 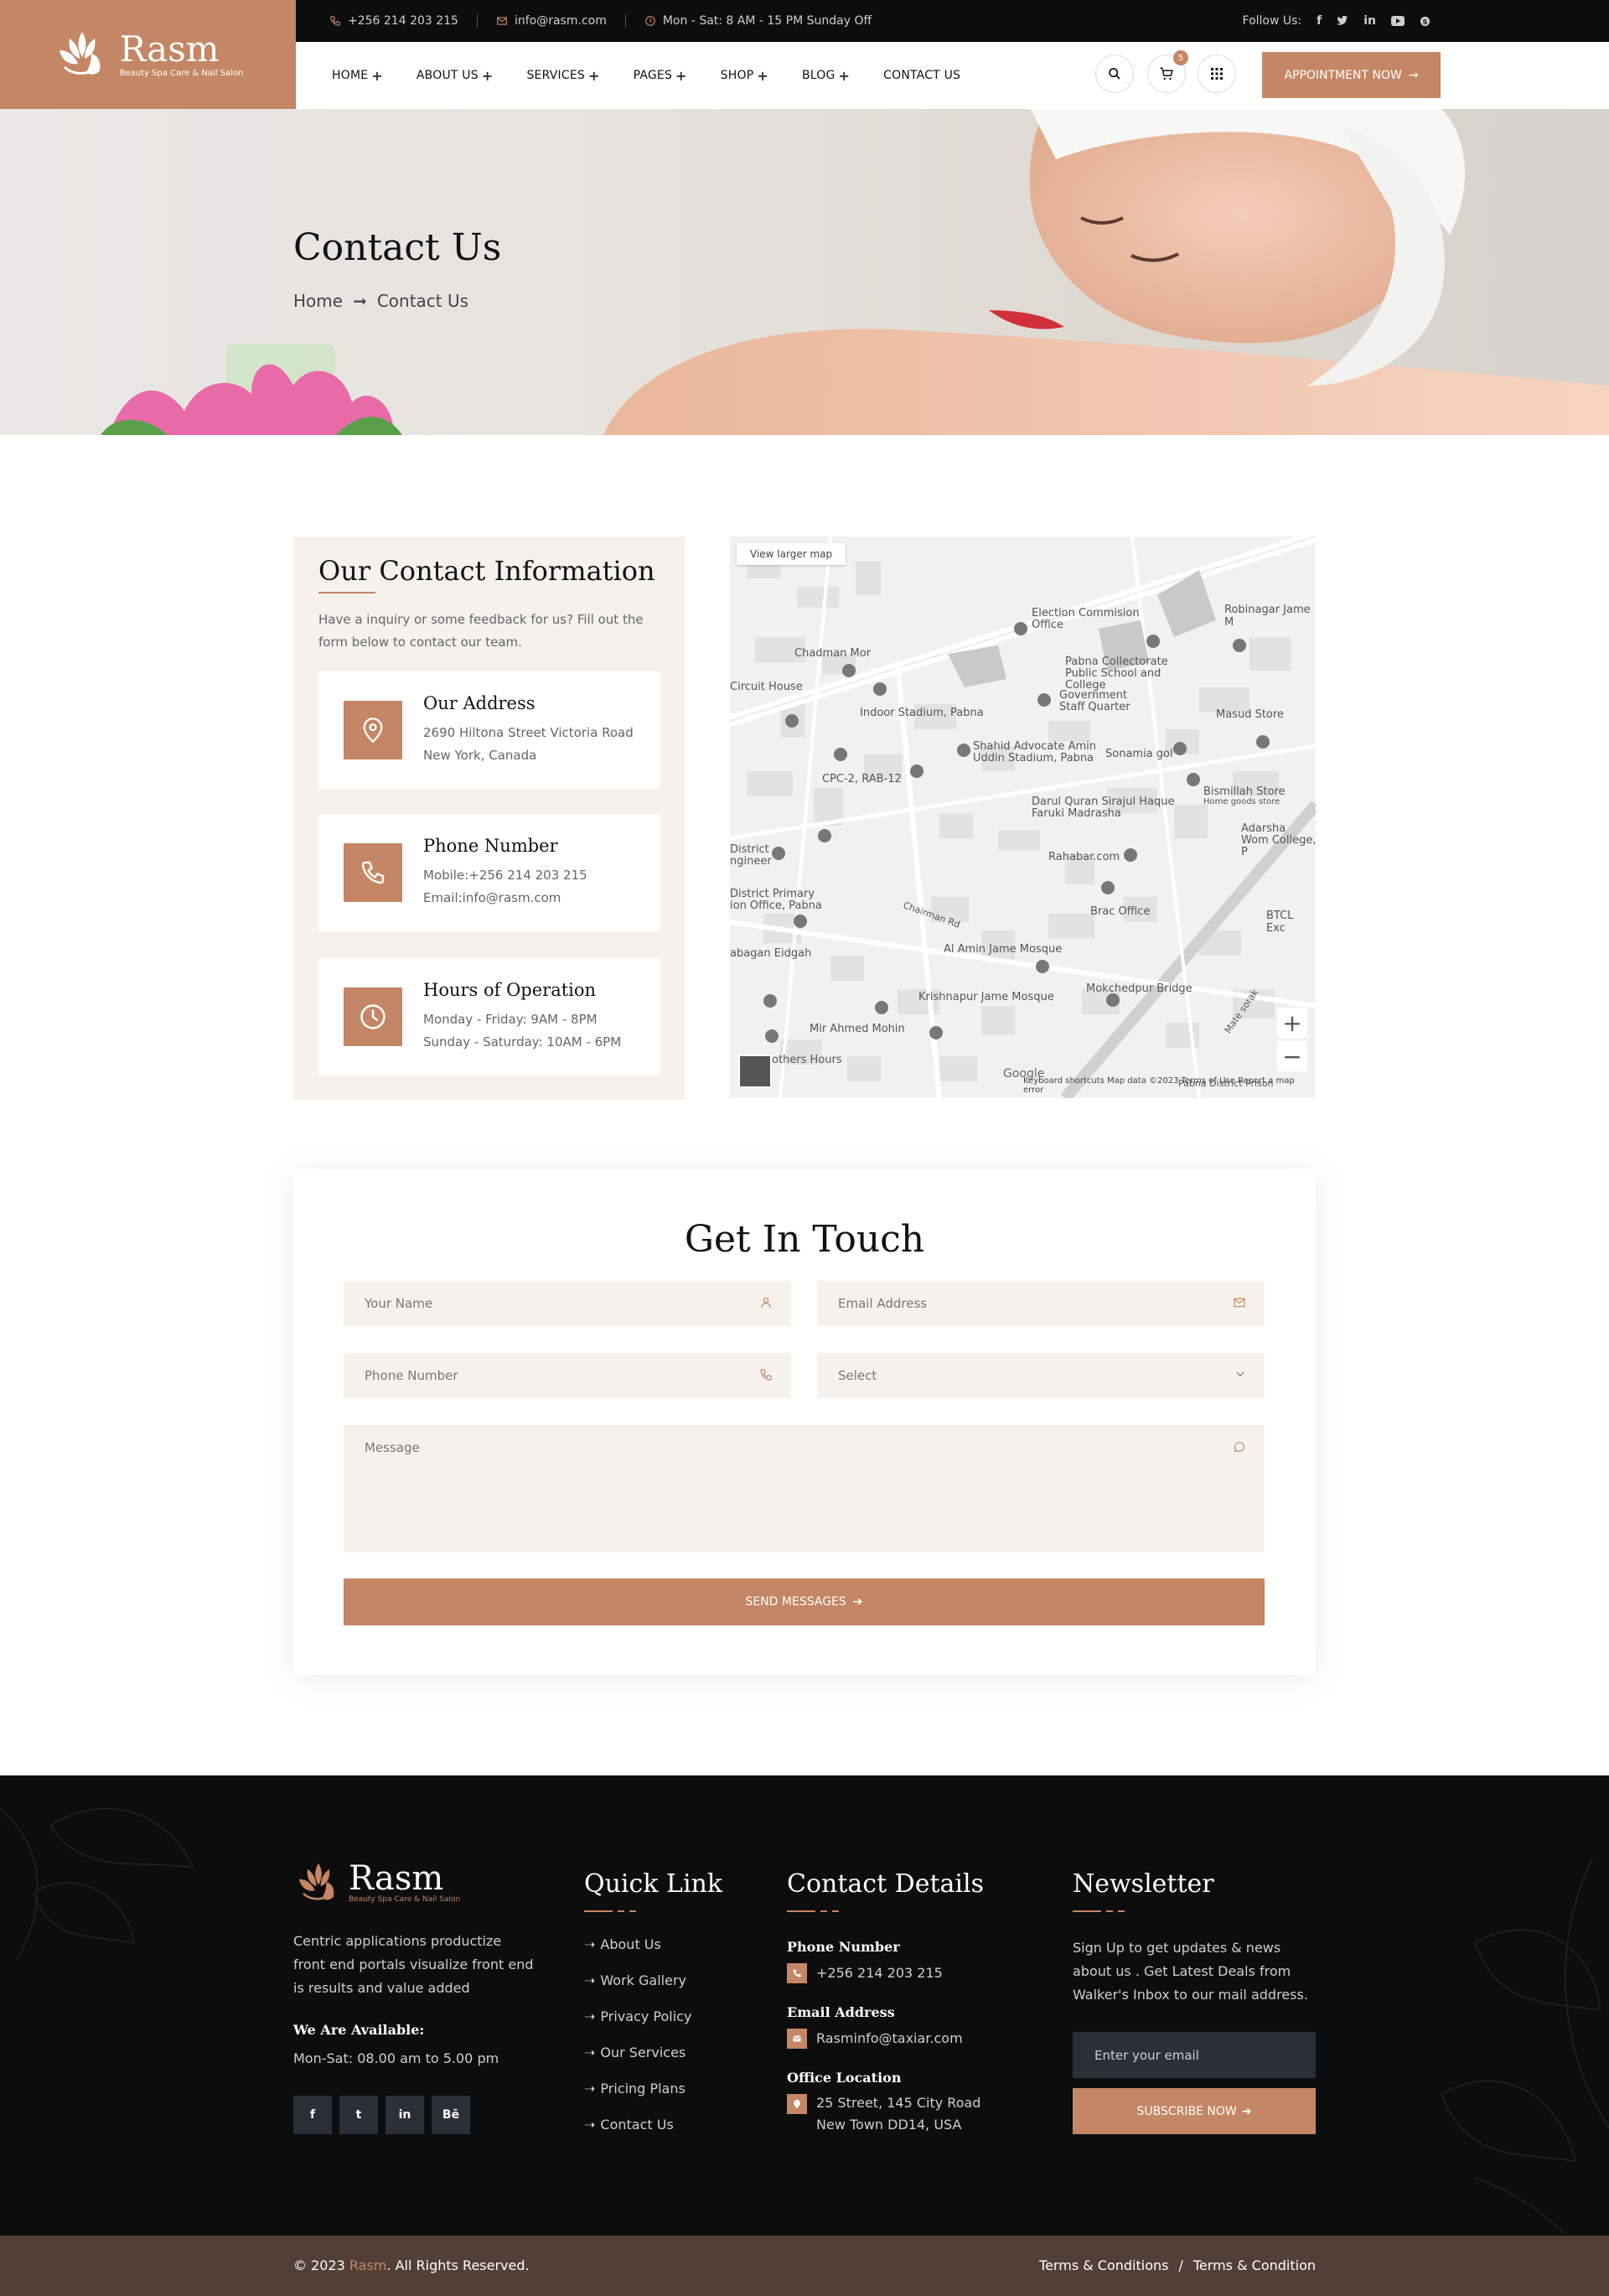 I want to click on send-messages-button: SEND MESSAGES ➔, so click(x=805, y=1601).